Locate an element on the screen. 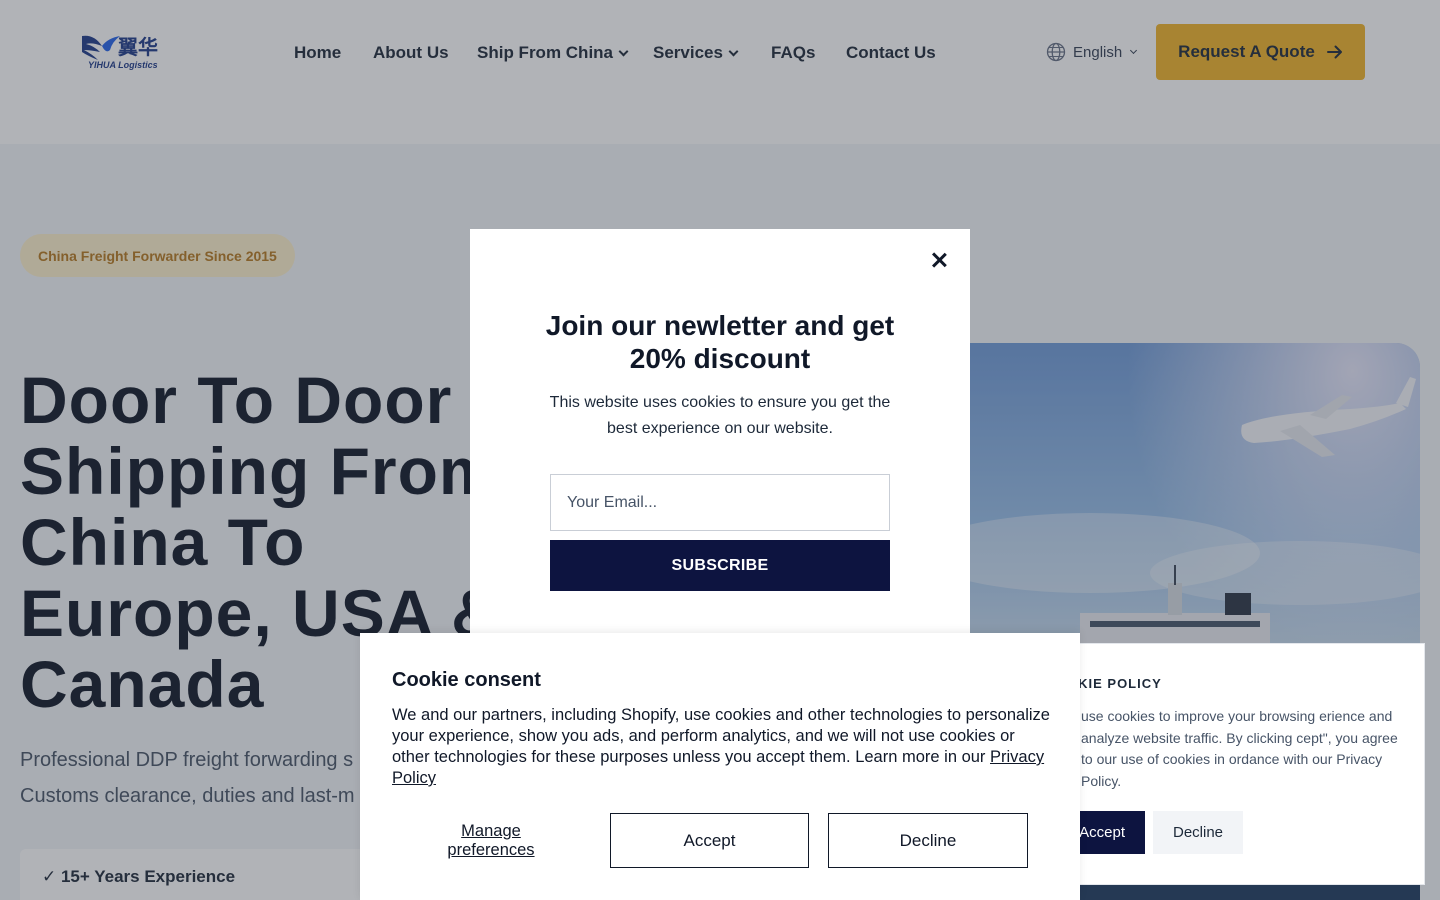 The image size is (1440, 900). cookie-policy-decline-button: Decline is located at coordinates (1198, 832).